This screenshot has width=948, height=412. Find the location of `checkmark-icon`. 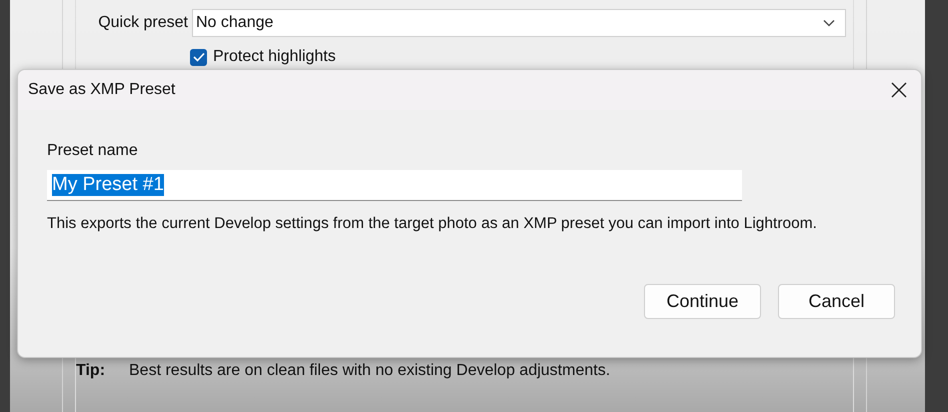

checkmark-icon is located at coordinates (198, 57).